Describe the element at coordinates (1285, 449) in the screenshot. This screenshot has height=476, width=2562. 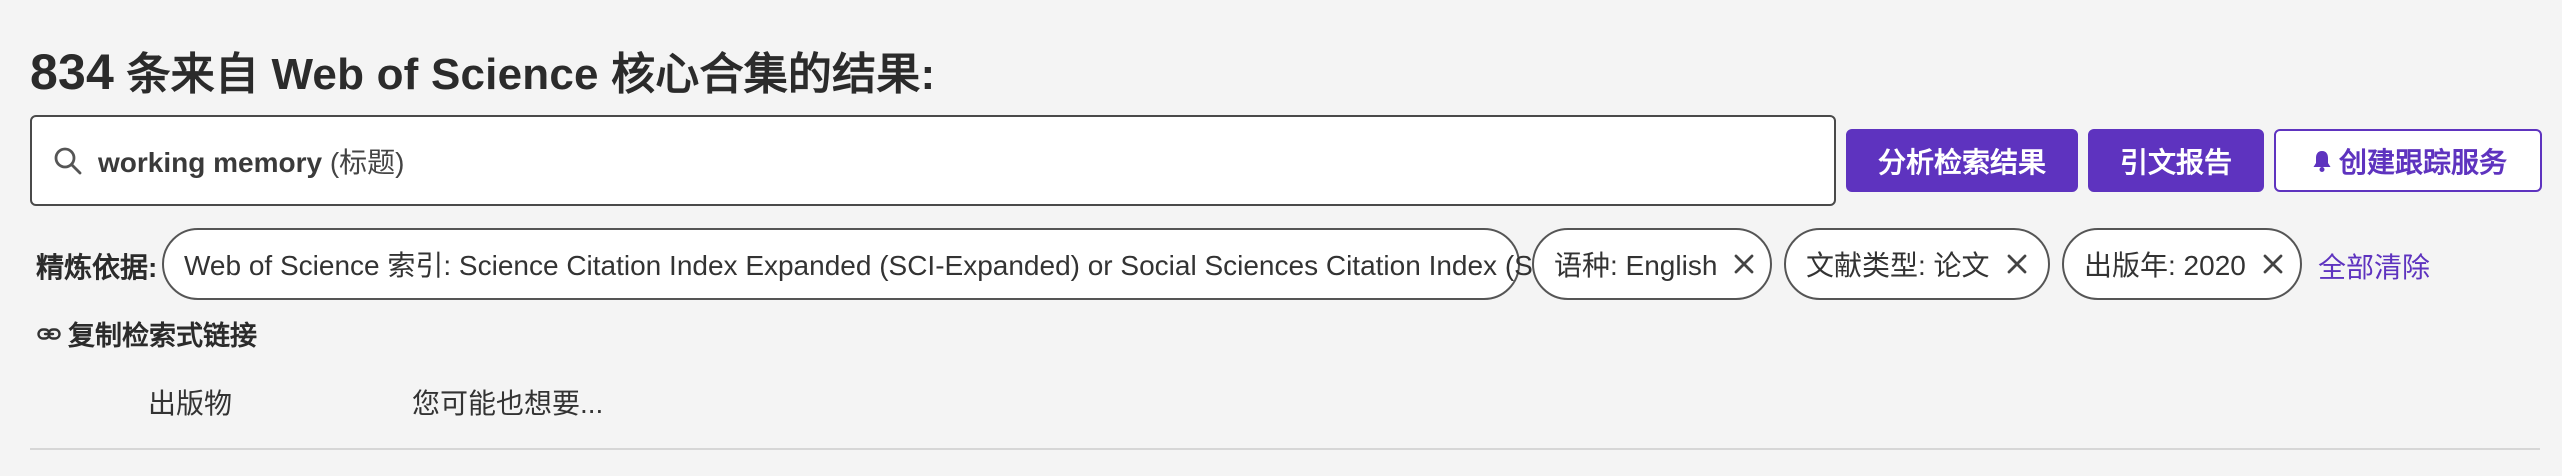
I see `tabs-divider` at that location.